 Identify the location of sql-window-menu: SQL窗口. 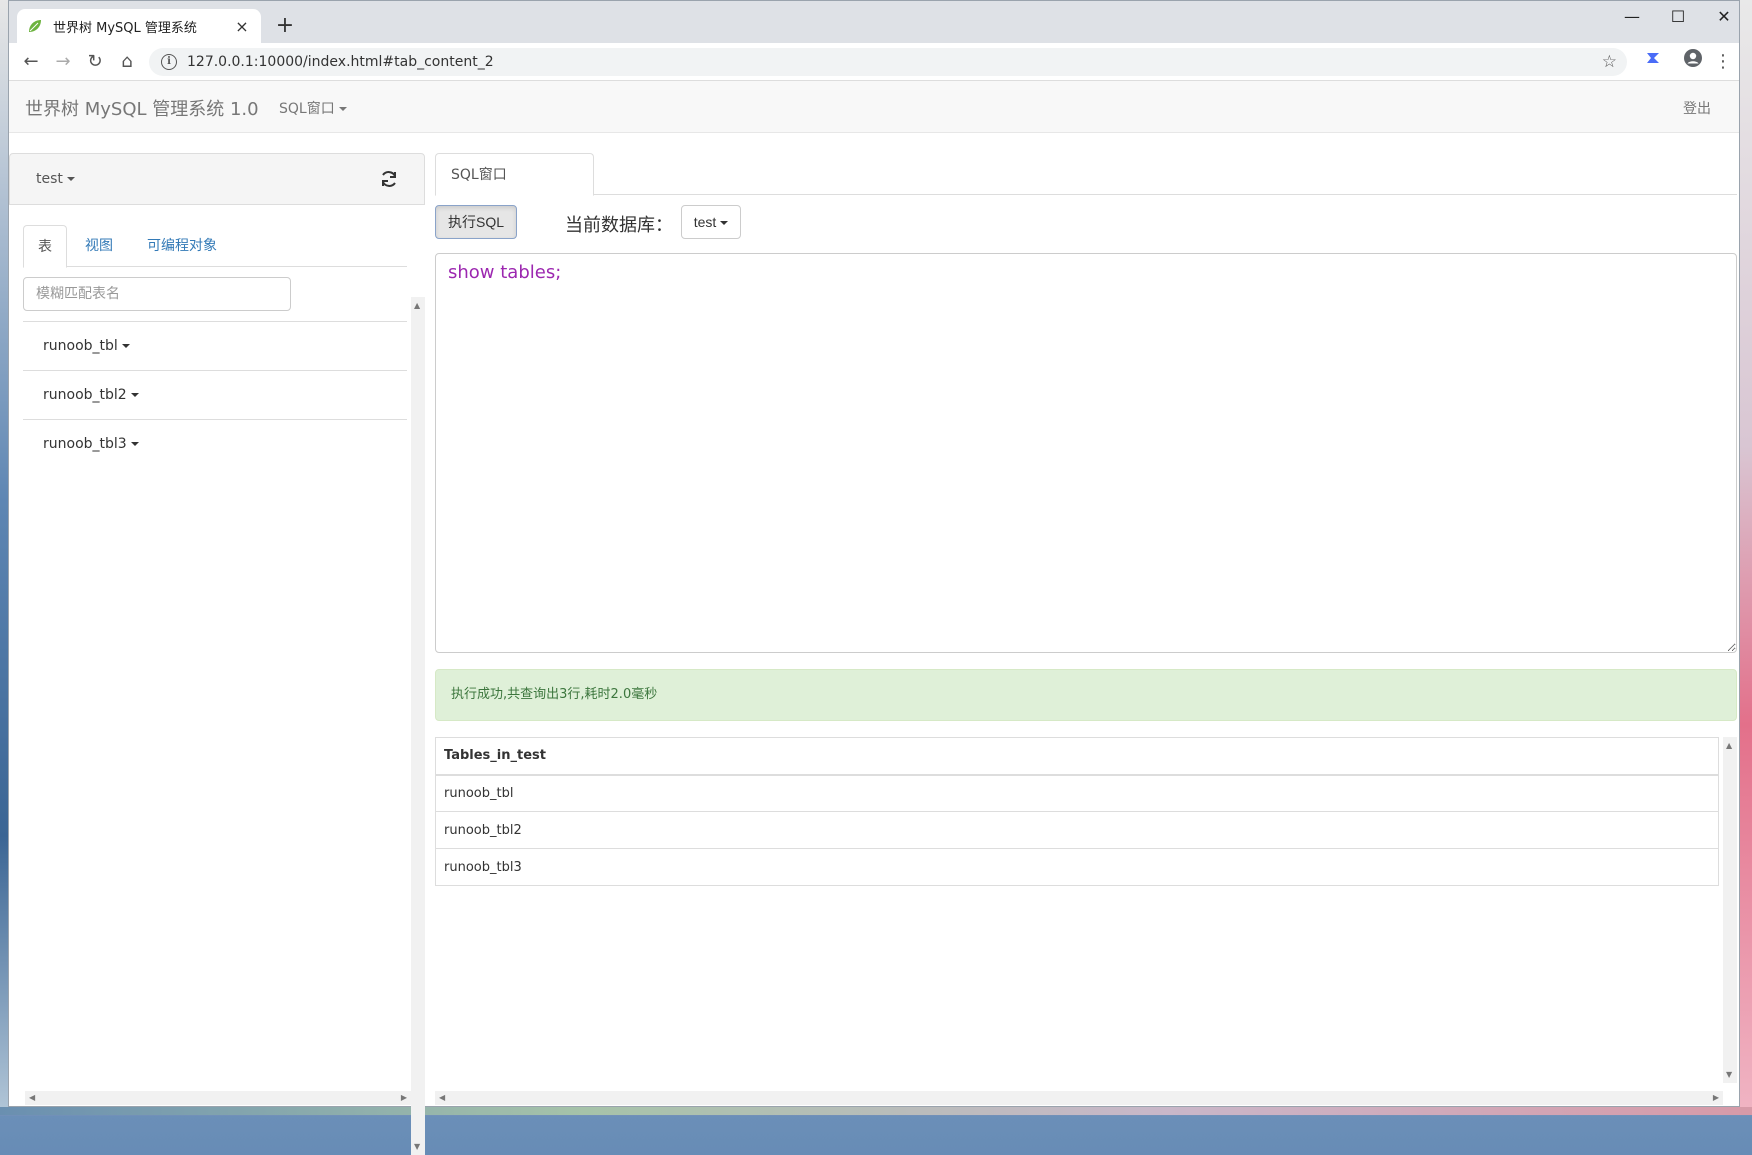
(313, 108).